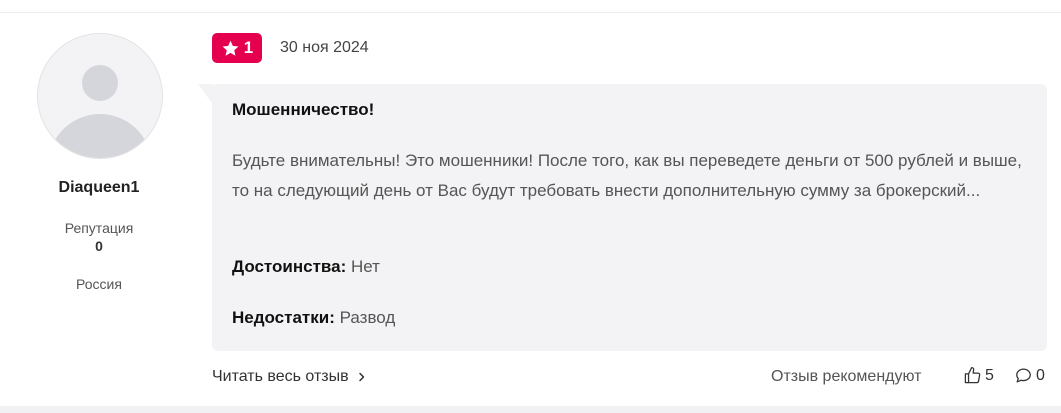 This screenshot has width=1061, height=413. I want to click on comments-button: 0, so click(1029, 375).